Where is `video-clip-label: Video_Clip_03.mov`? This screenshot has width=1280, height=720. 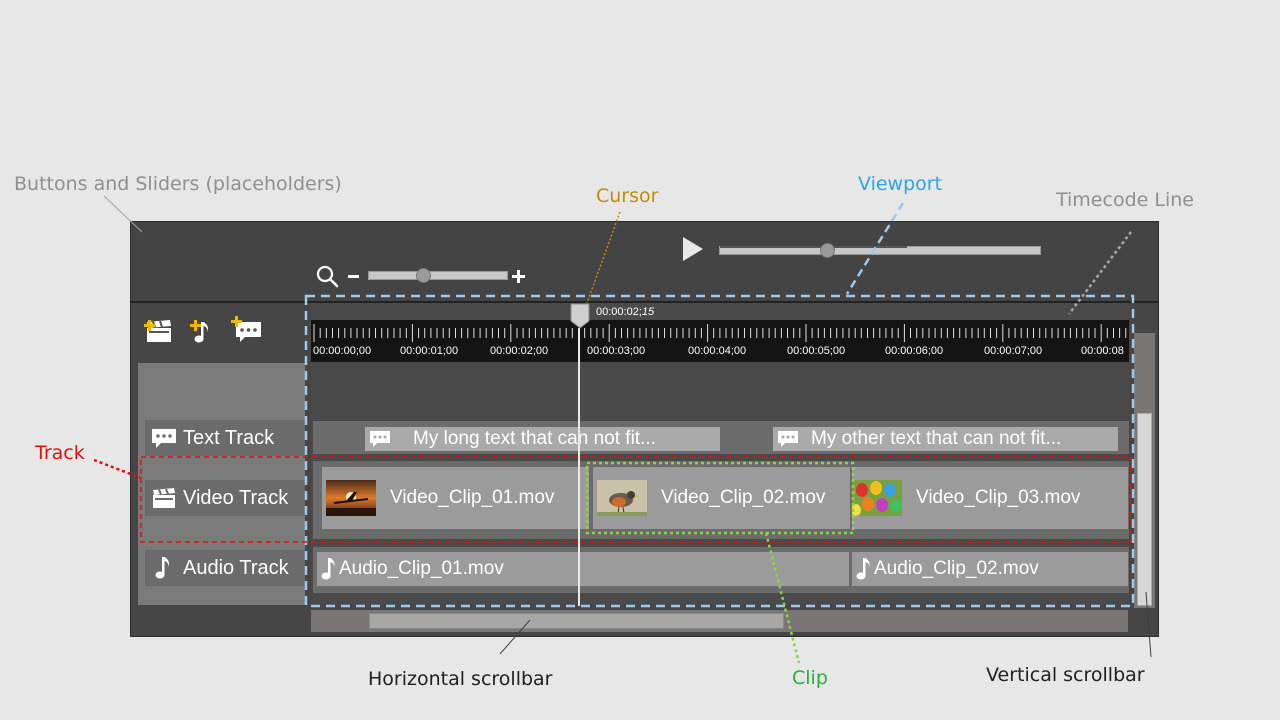
video-clip-label: Video_Clip_03.mov is located at coordinates (998, 497).